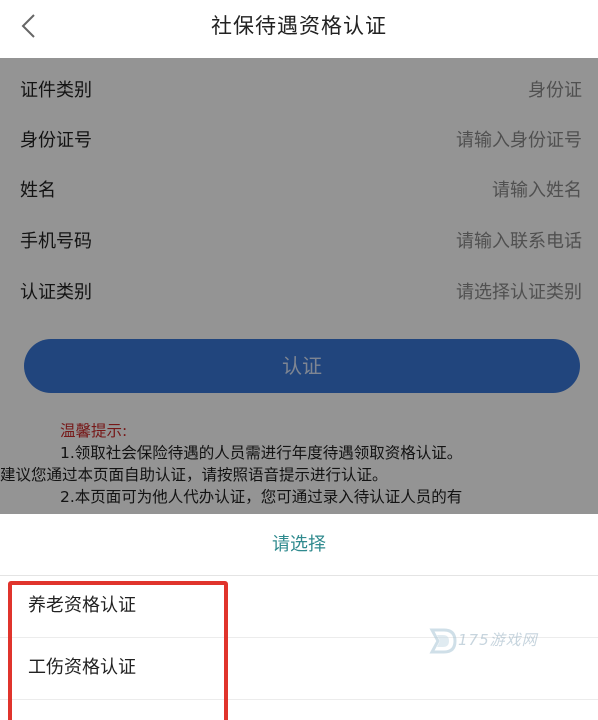 The width and height of the screenshot is (598, 720). I want to click on picker-title: 请选择, so click(299, 545).